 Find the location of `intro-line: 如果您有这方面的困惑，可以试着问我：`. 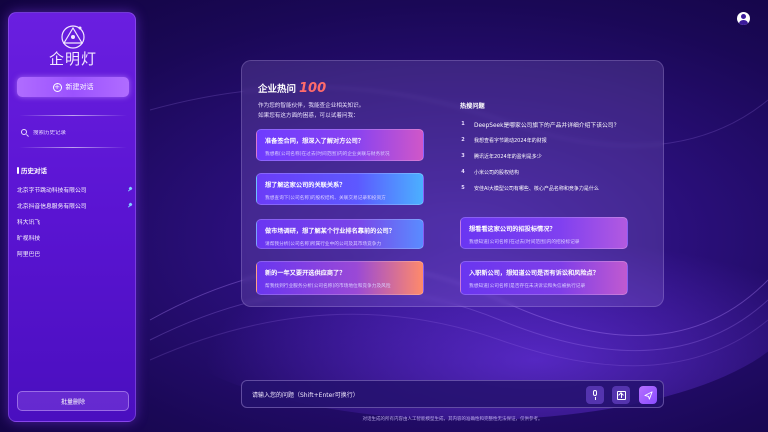

intro-line: 如果您有这方面的困惑，可以试着问我： is located at coordinates (308, 116).